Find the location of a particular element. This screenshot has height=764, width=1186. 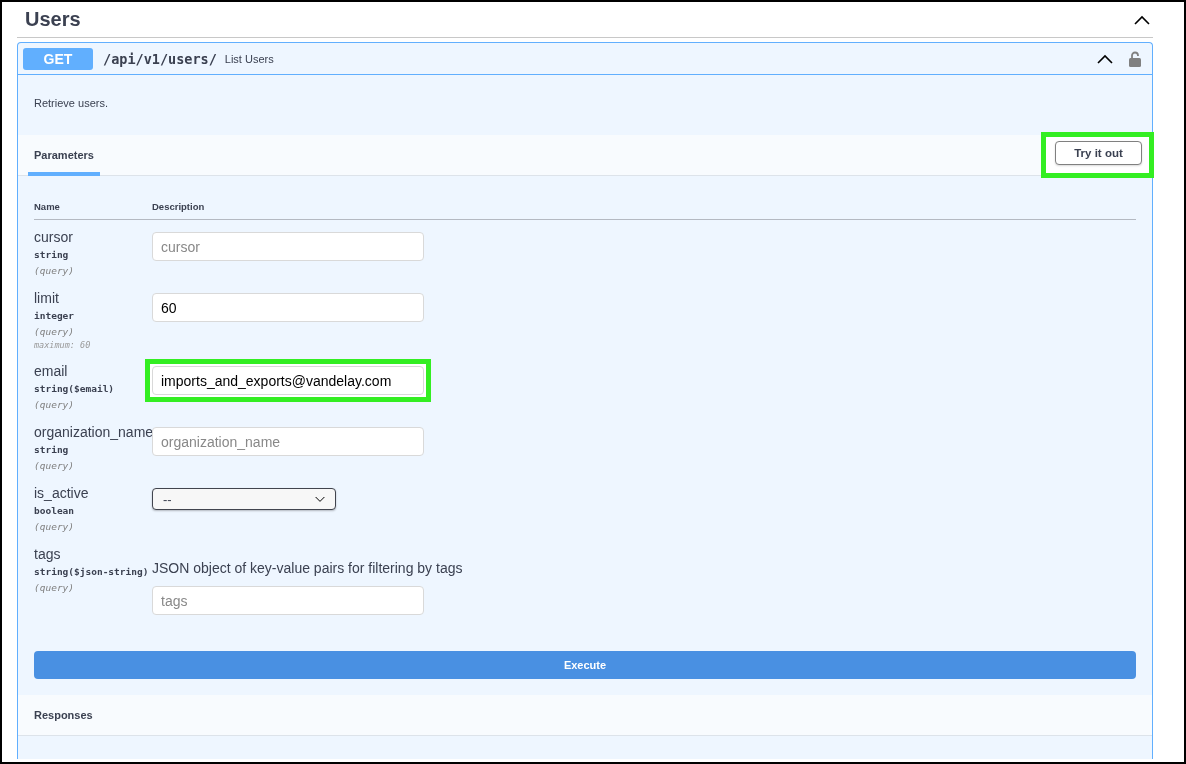

parameter-type: integer is located at coordinates (55, 316).